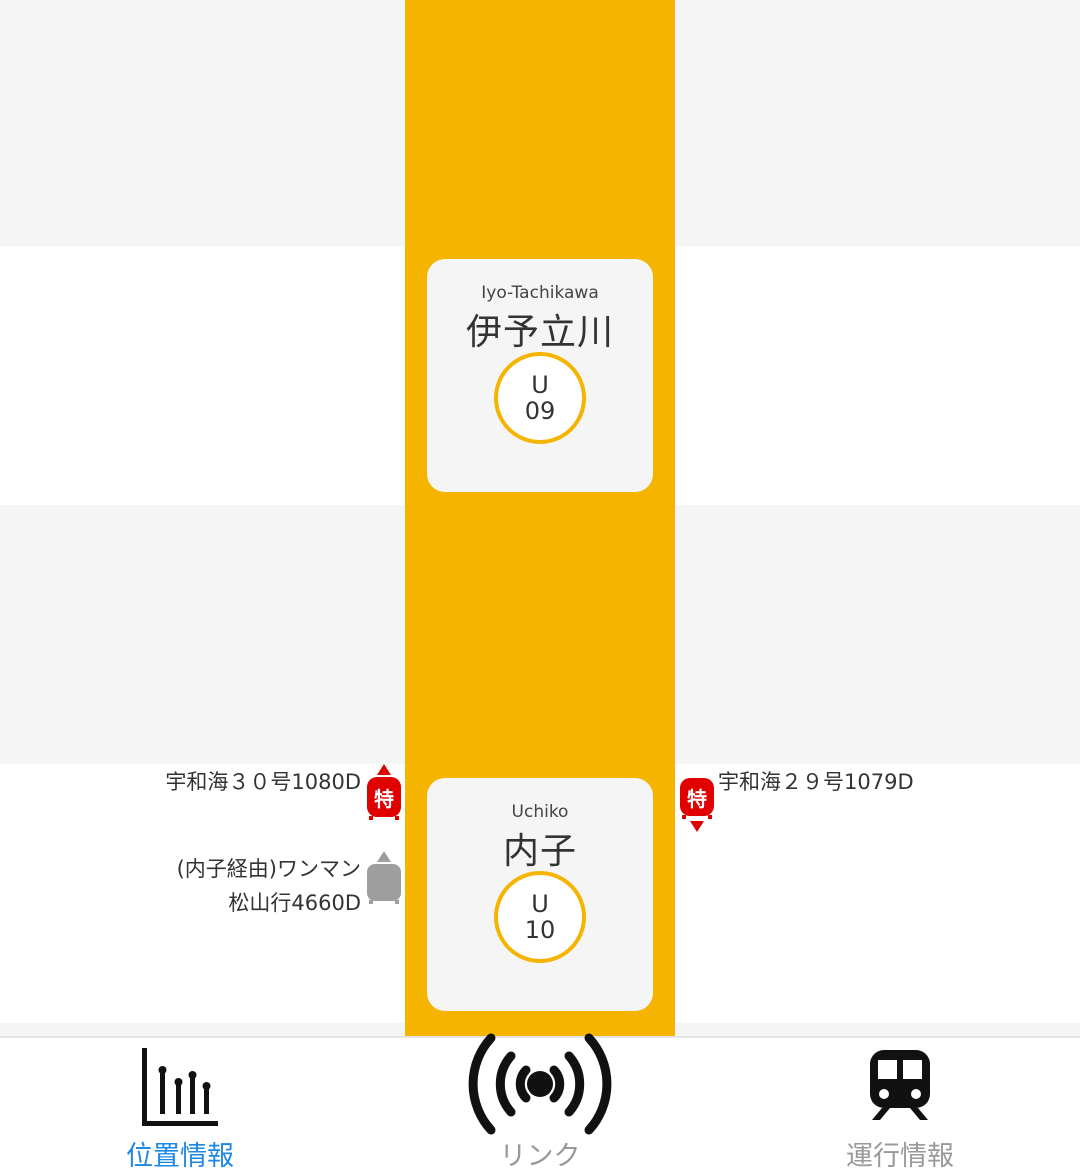 Image resolution: width=1080 pixels, height=1174 pixels. I want to click on nav-label-position: 位置情報, so click(180, 1156).